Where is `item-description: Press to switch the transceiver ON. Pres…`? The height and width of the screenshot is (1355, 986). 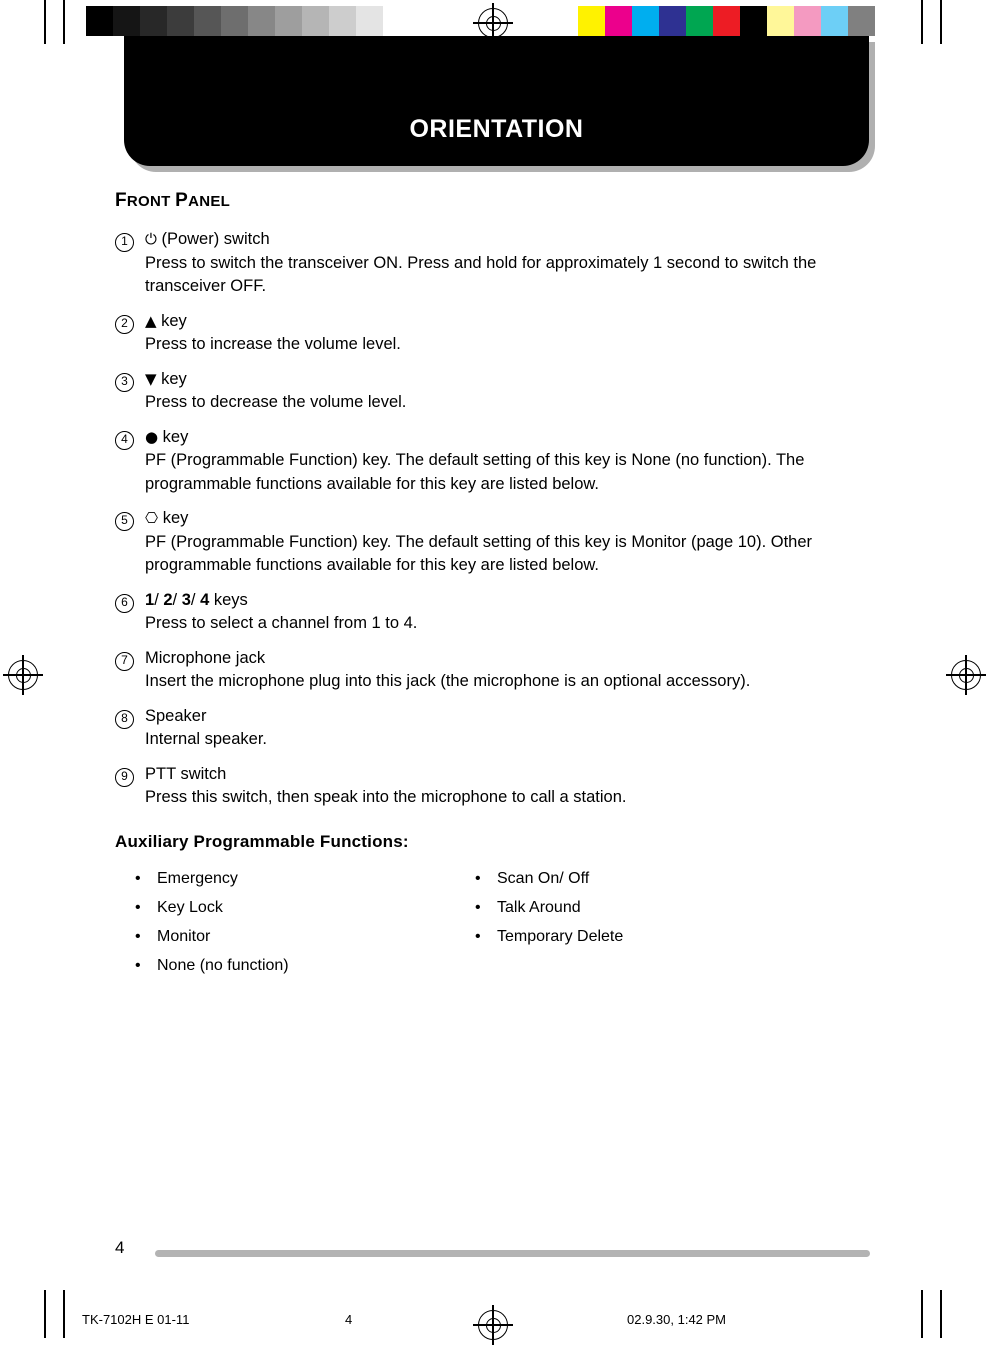 item-description: Press to switch the transceiver ON. Pres… is located at coordinates (481, 274).